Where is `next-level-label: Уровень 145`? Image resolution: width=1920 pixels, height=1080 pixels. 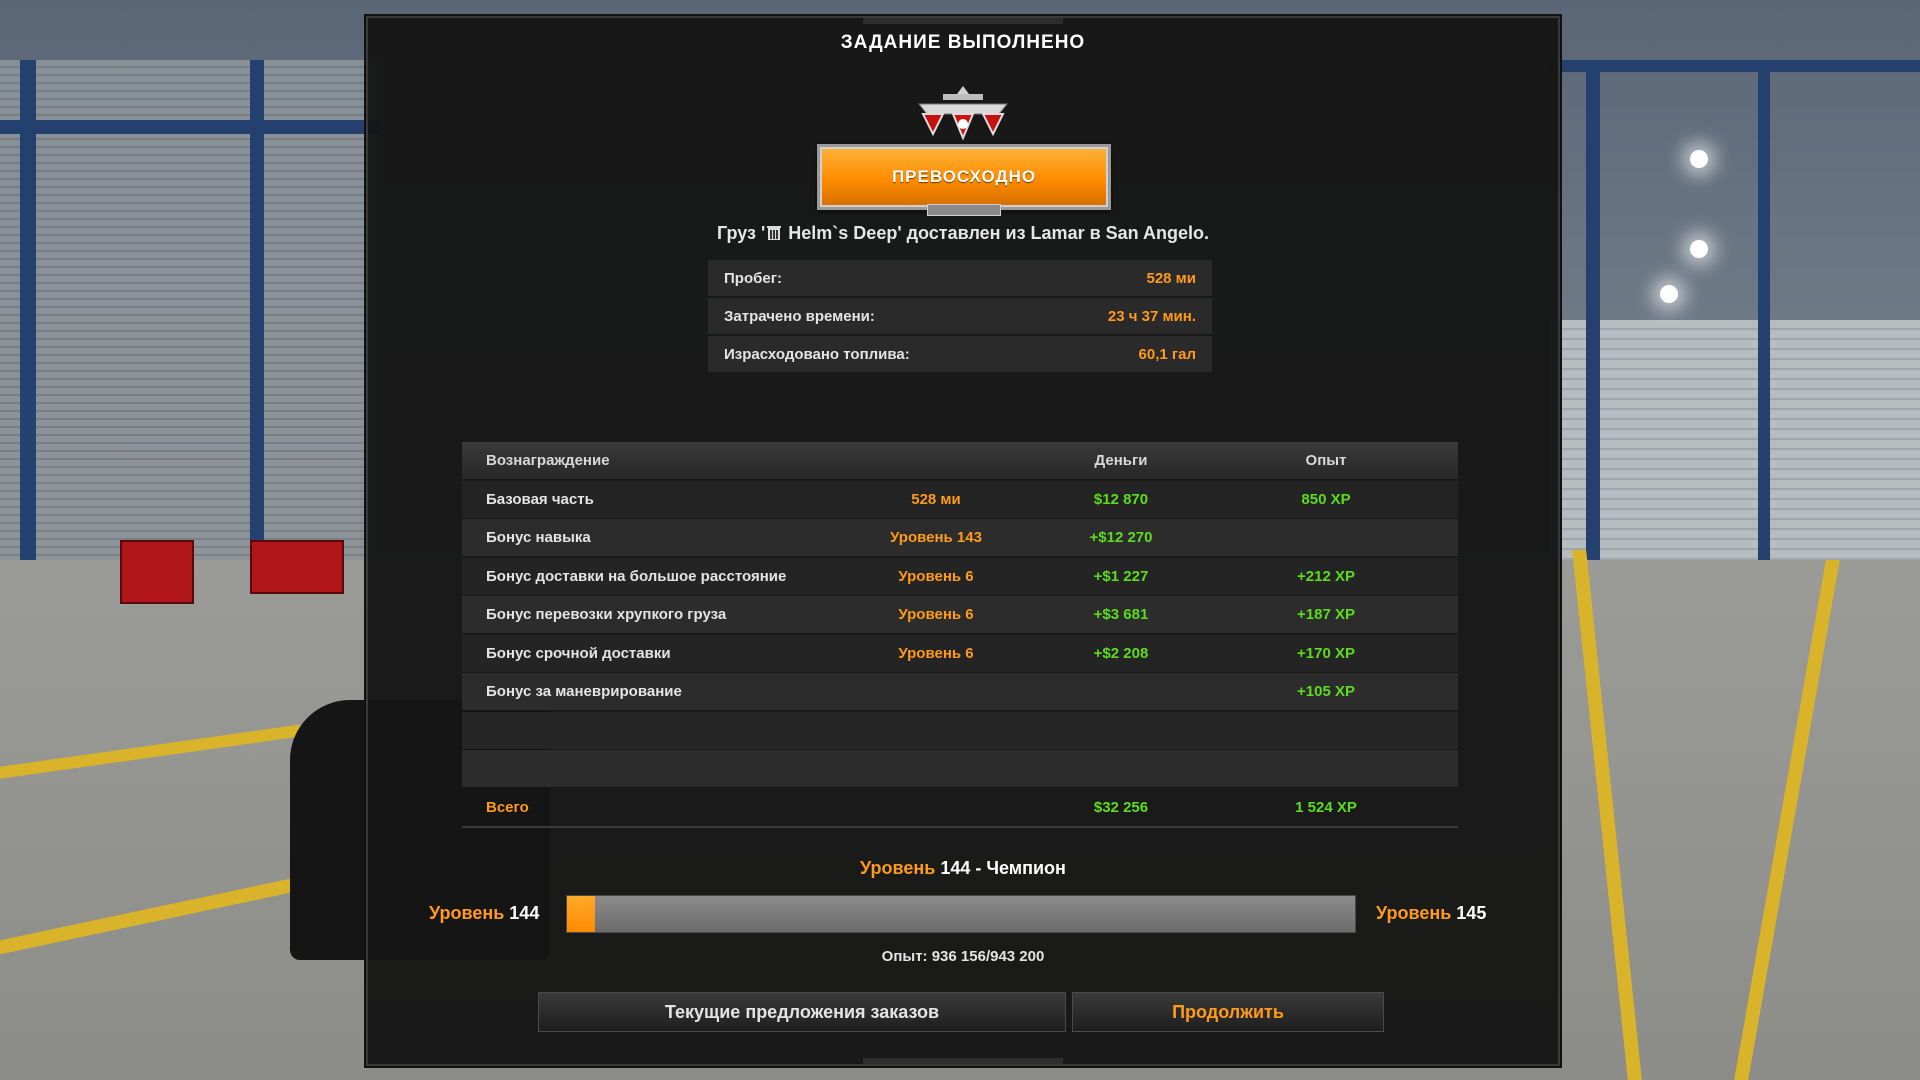 next-level-label: Уровень 145 is located at coordinates (1431, 913).